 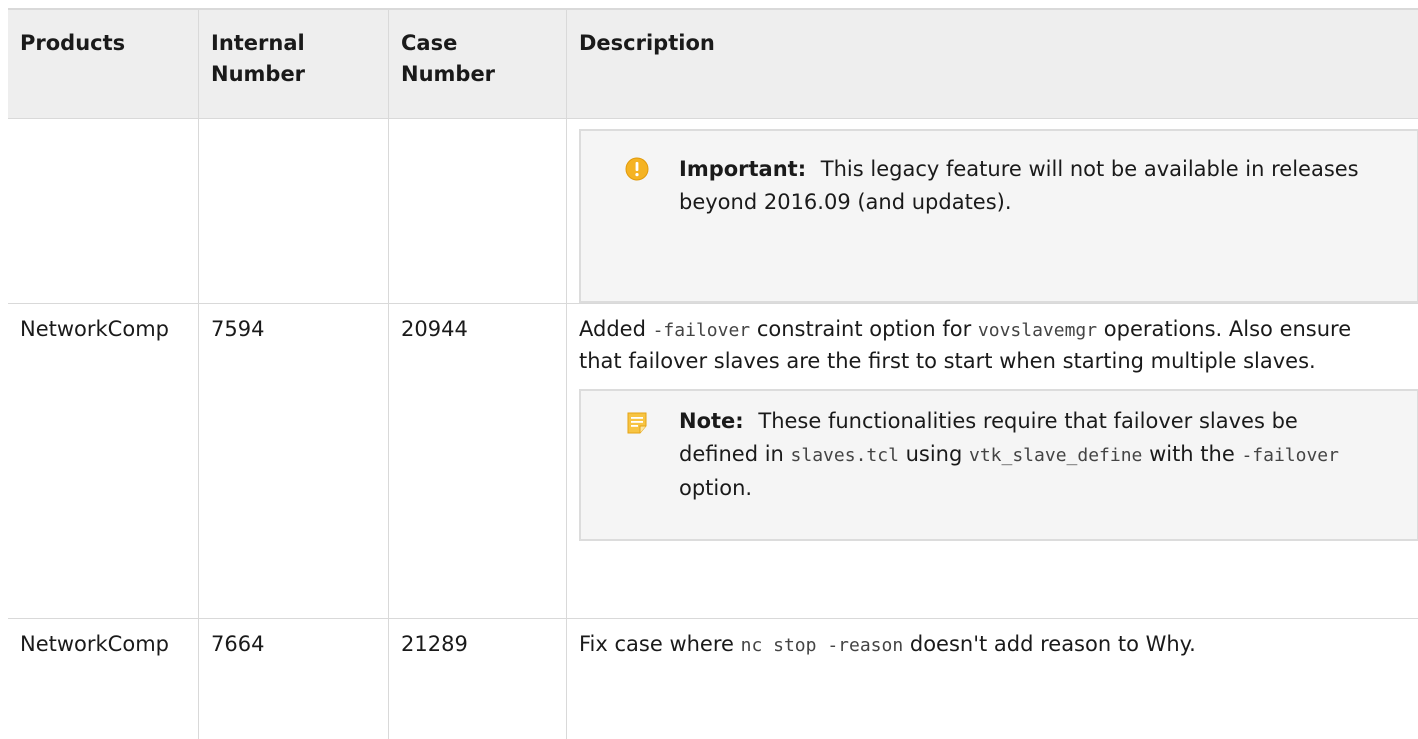 What do you see at coordinates (660, 644) in the screenshot?
I see `description-segment: Fix case where` at bounding box center [660, 644].